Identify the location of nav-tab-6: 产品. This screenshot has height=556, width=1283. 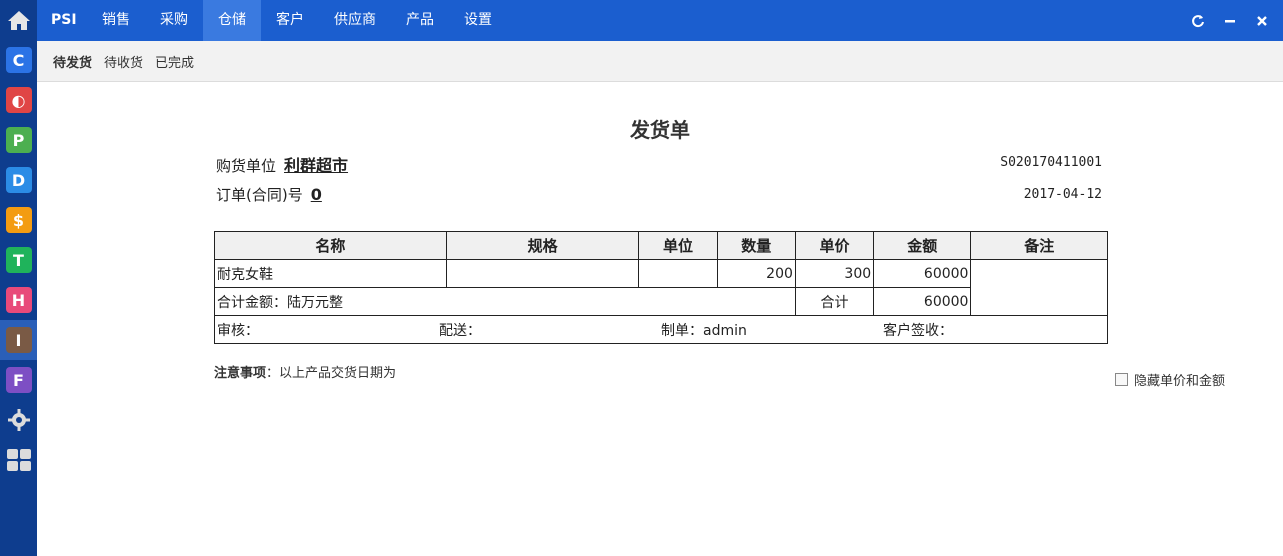
(420, 20).